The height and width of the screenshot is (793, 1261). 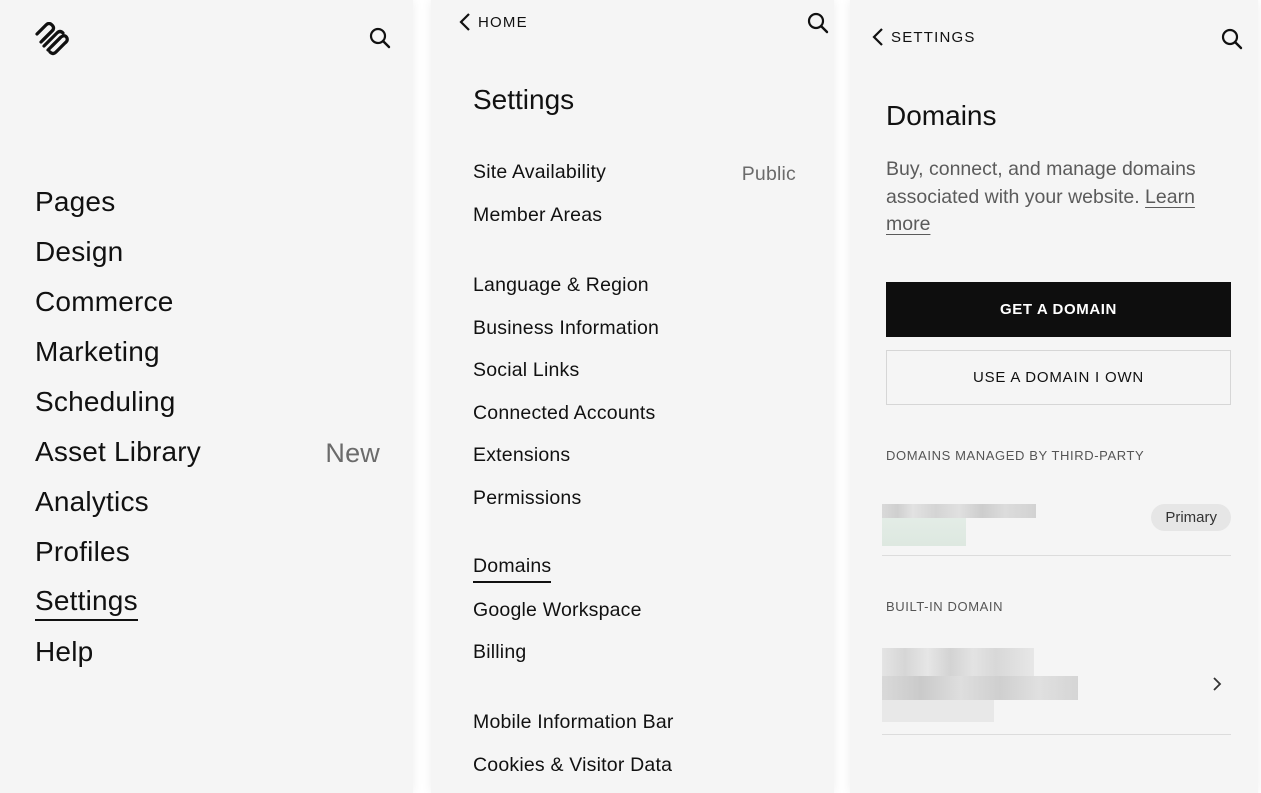 What do you see at coordinates (945, 606) in the screenshot?
I see `builtin-heading: BUILT-IN DOMAIN` at bounding box center [945, 606].